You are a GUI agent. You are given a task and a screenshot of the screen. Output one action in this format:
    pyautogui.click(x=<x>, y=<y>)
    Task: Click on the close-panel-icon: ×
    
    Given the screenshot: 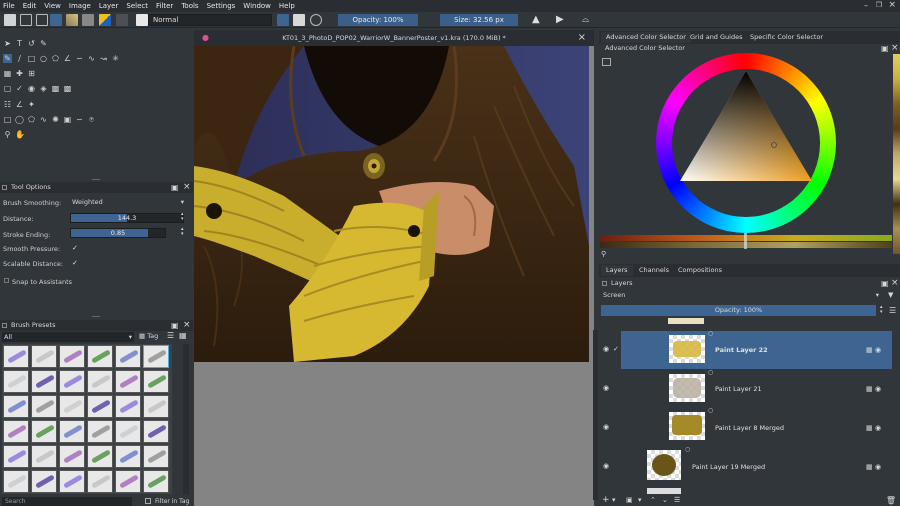 What is the action you would take?
    pyautogui.click(x=187, y=187)
    